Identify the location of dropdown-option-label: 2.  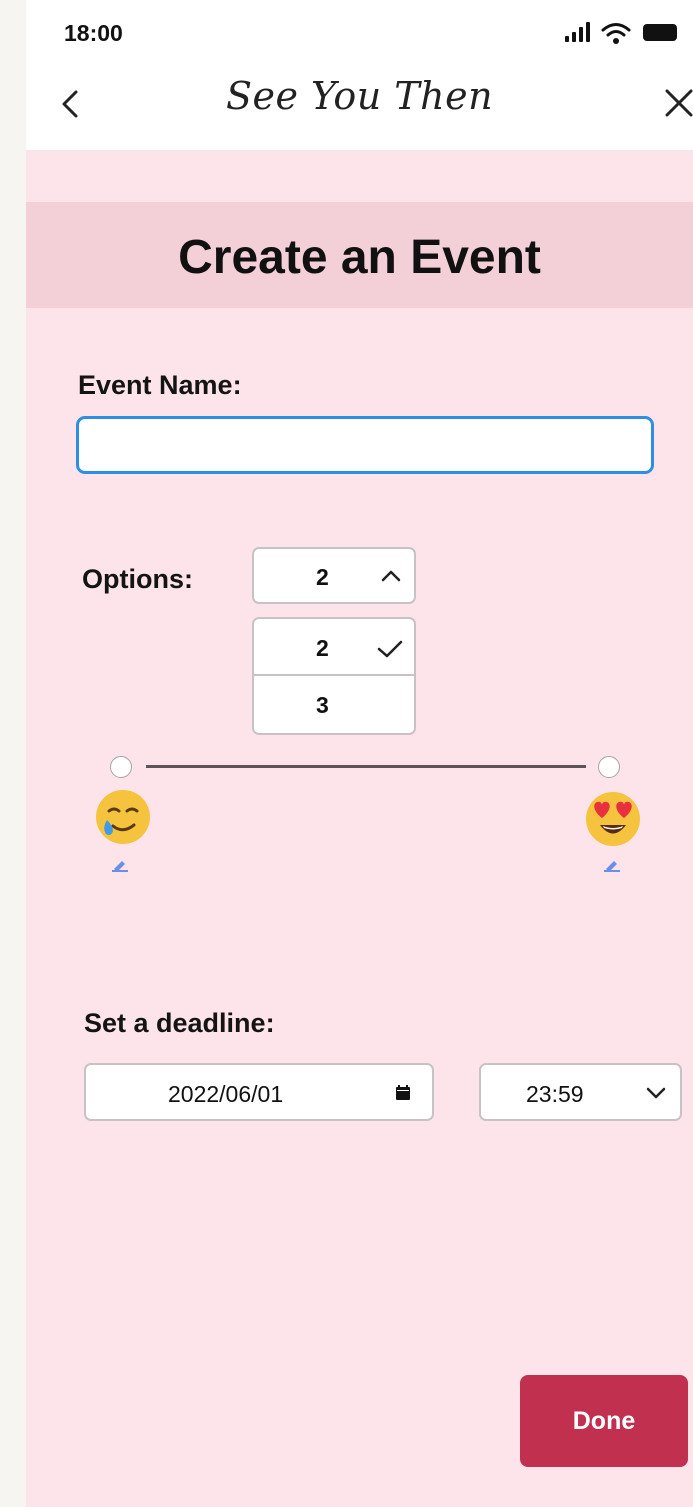
(322, 648).